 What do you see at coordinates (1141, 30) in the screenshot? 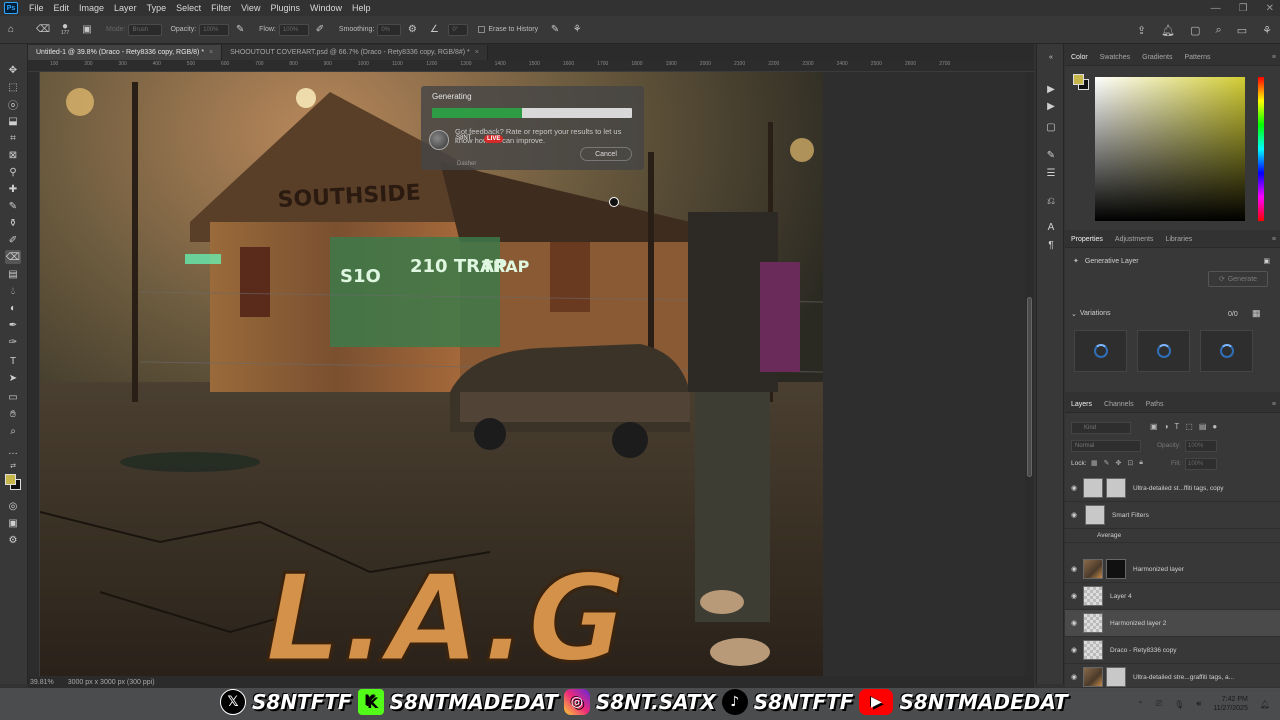
I see `share-icon: ⇪` at bounding box center [1141, 30].